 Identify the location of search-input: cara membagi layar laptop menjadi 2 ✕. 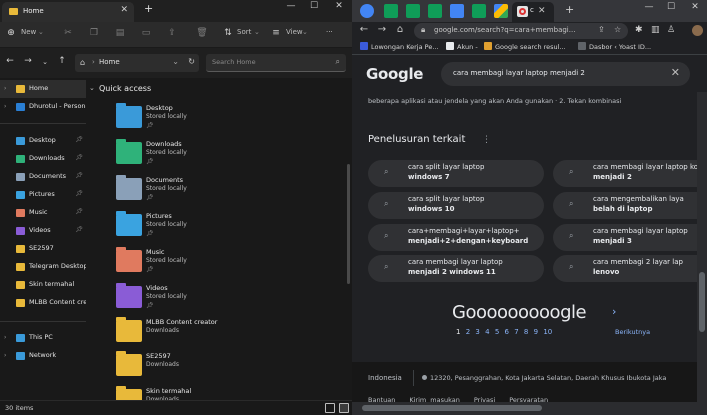
(565, 74).